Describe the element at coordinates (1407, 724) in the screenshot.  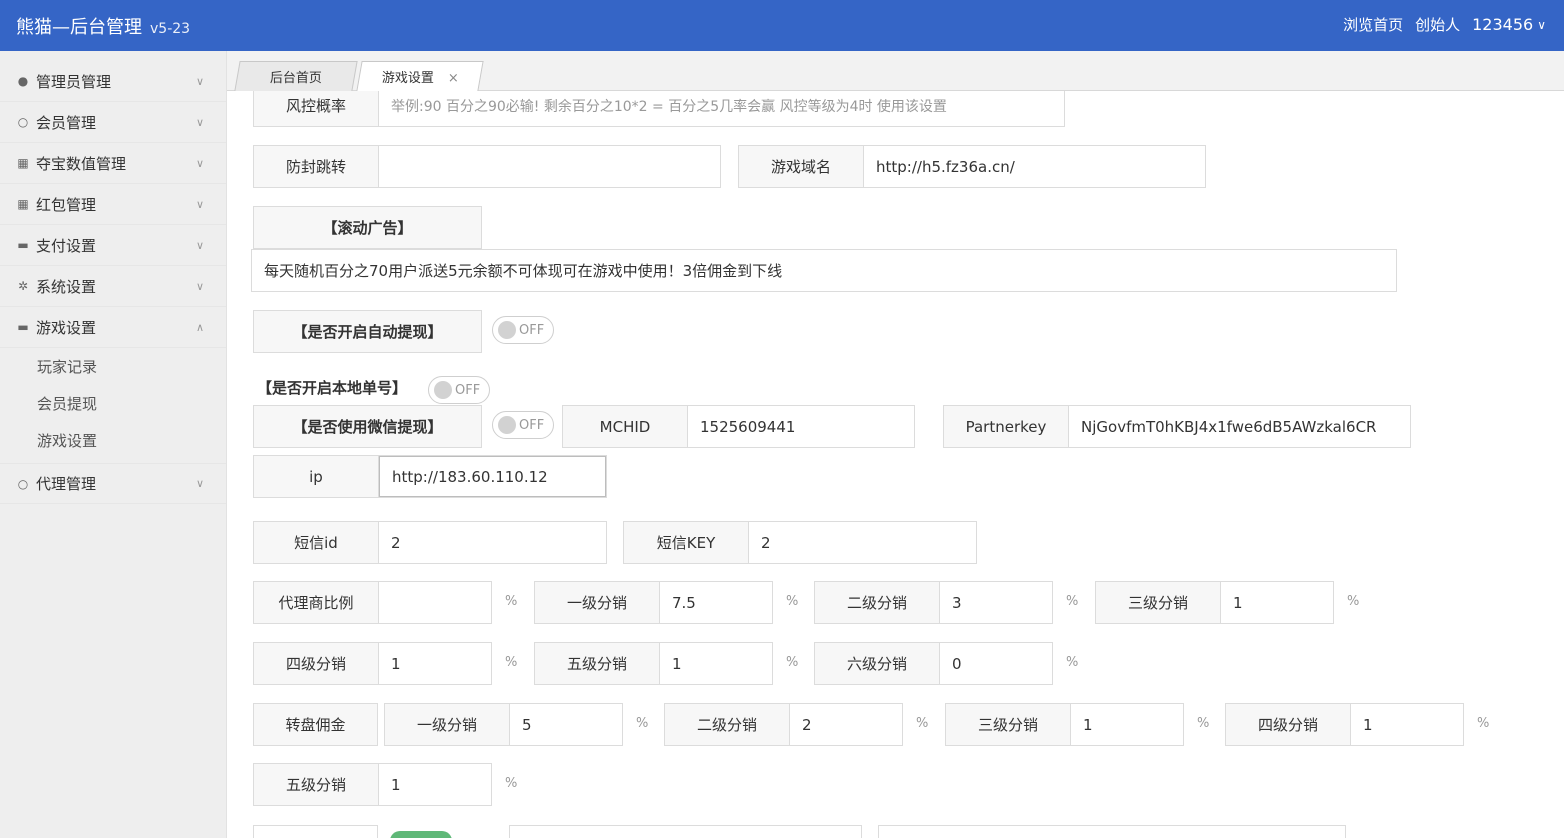
I see `wheel-level4-input: 1` at that location.